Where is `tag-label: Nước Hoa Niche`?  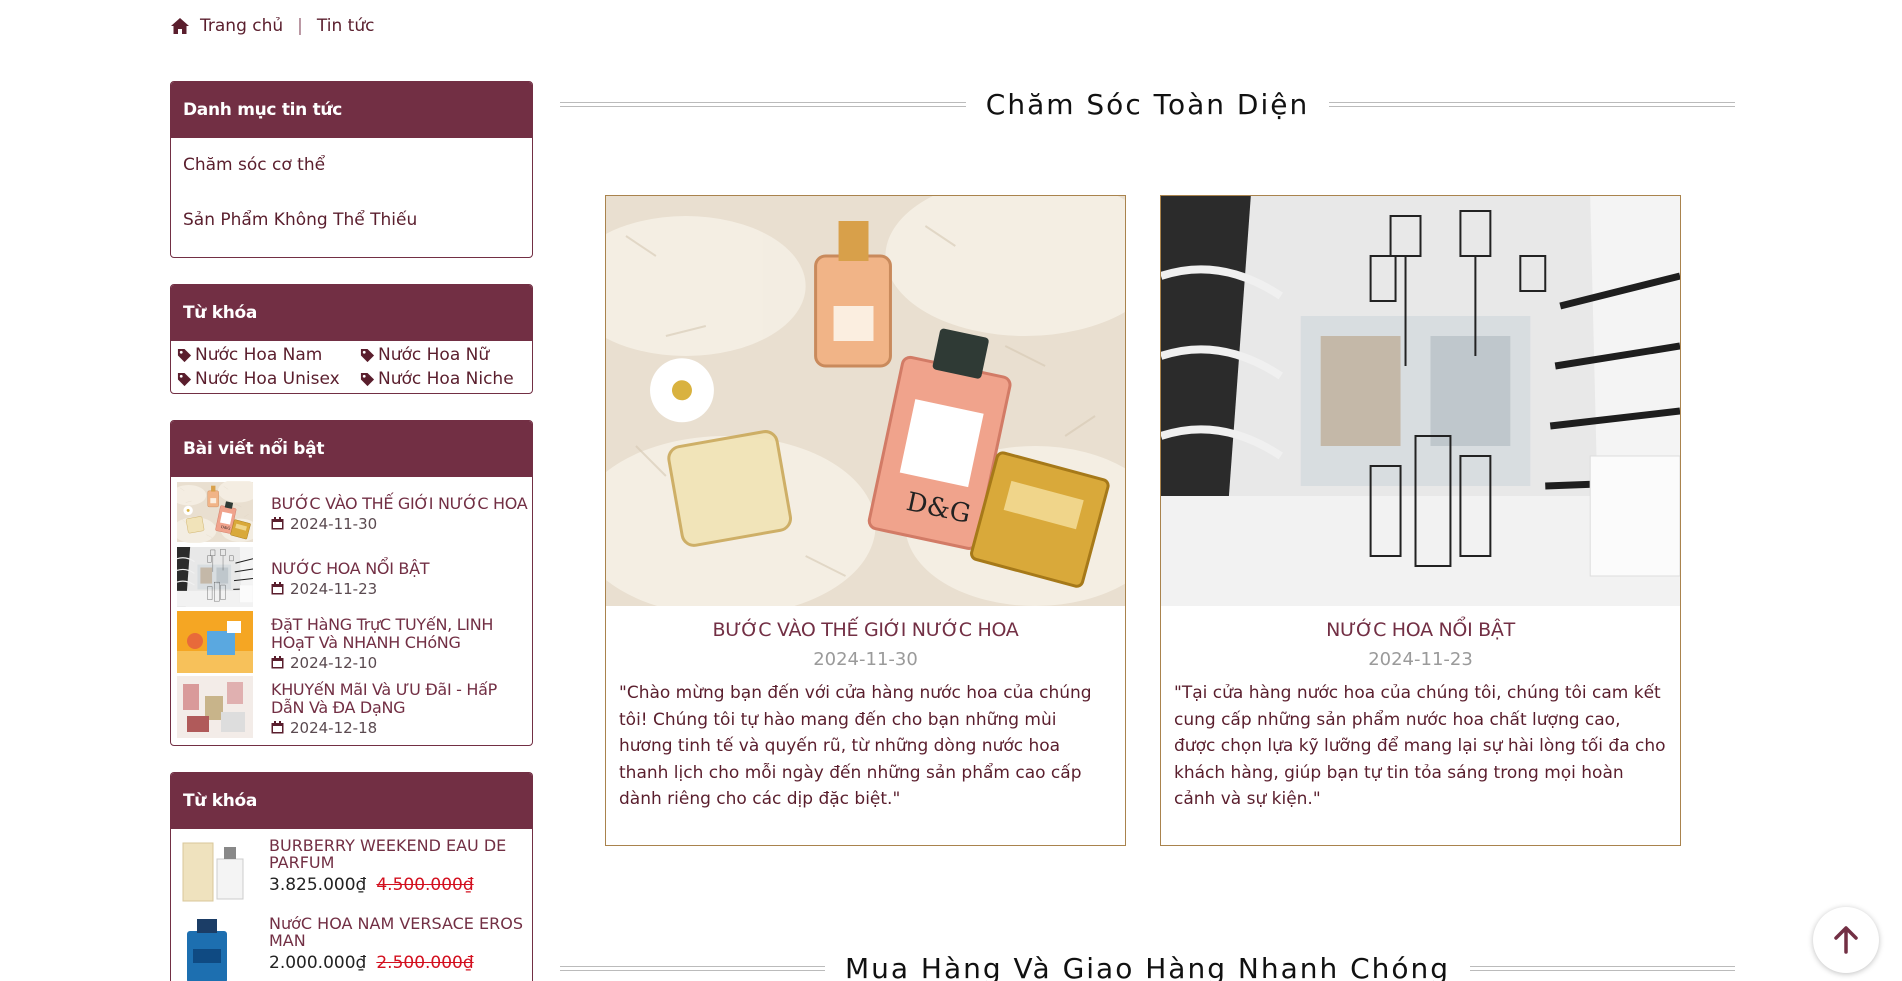 tag-label: Nước Hoa Niche is located at coordinates (446, 379).